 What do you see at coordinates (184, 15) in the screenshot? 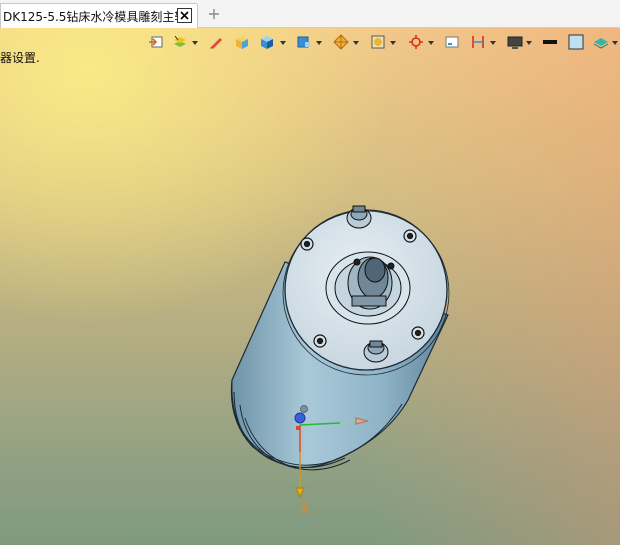
I see `close-icon` at bounding box center [184, 15].